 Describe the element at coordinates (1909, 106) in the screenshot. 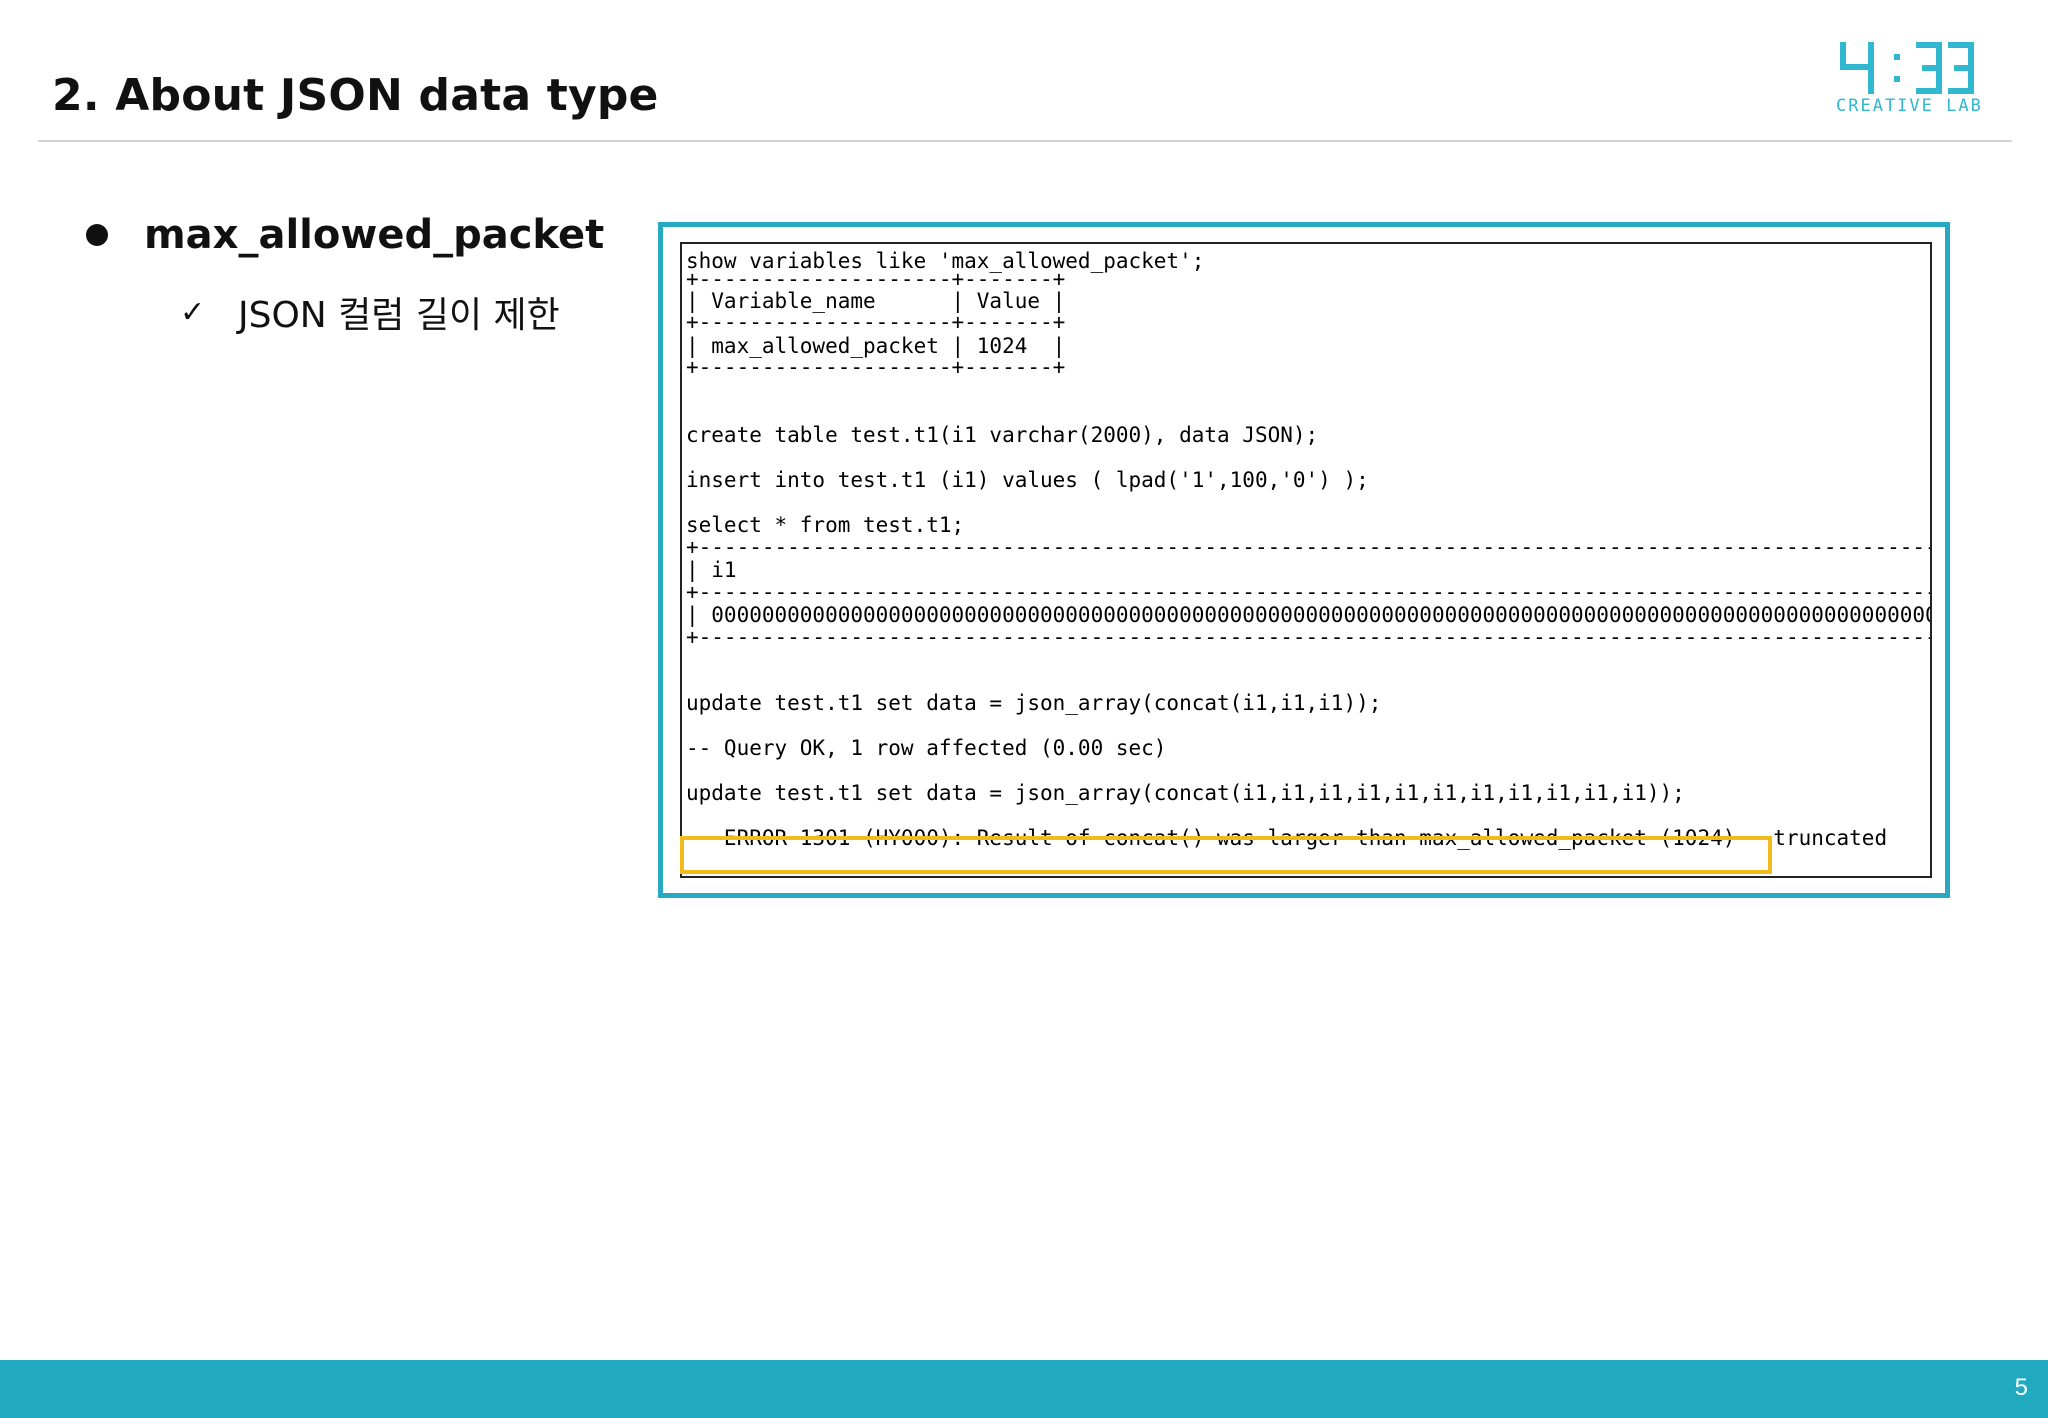

I see `logo-tagline: CREATIVE LAB` at that location.